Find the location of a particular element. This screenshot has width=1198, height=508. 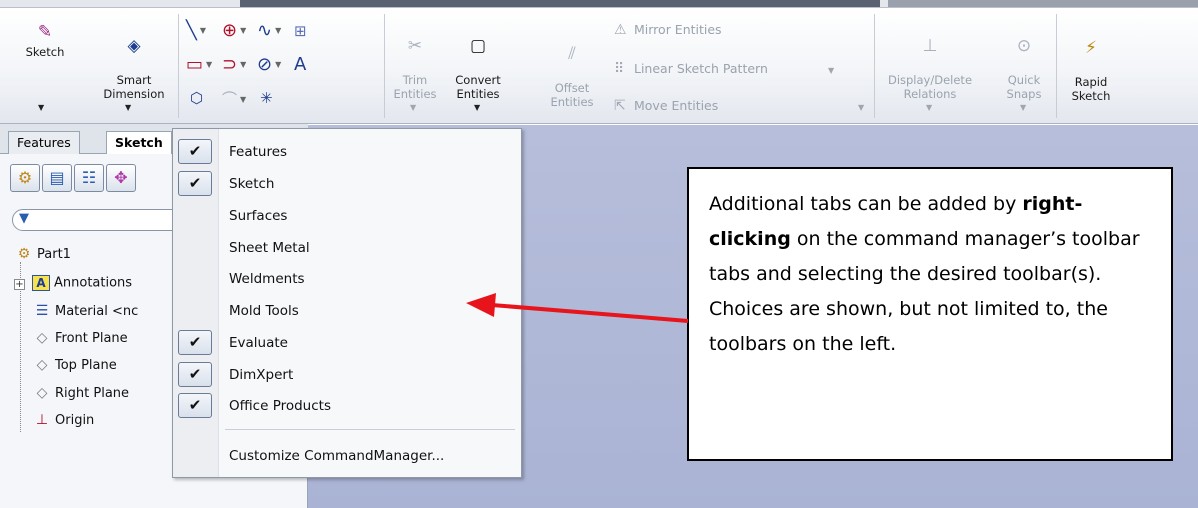

arrow-shaft is located at coordinates (590, 313).